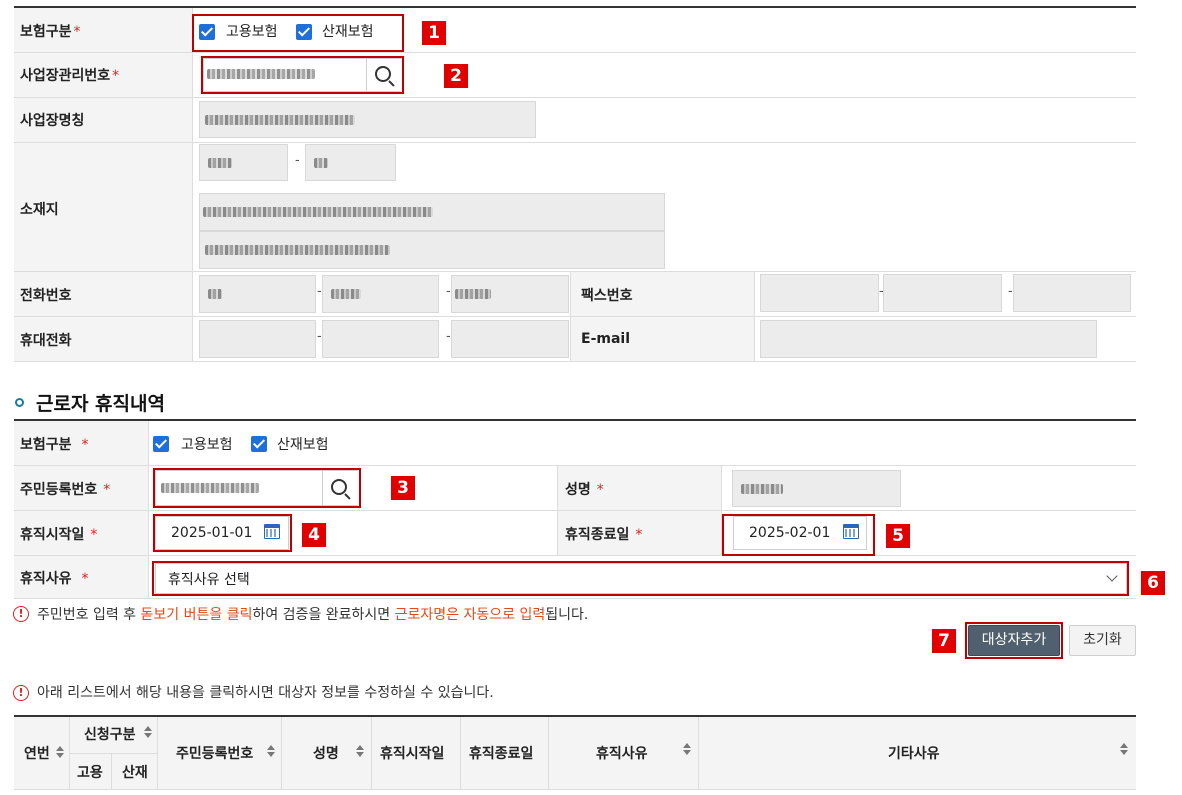 The width and height of the screenshot is (1182, 795). I want to click on th-leave-end: 휴직종료일, so click(501, 753).